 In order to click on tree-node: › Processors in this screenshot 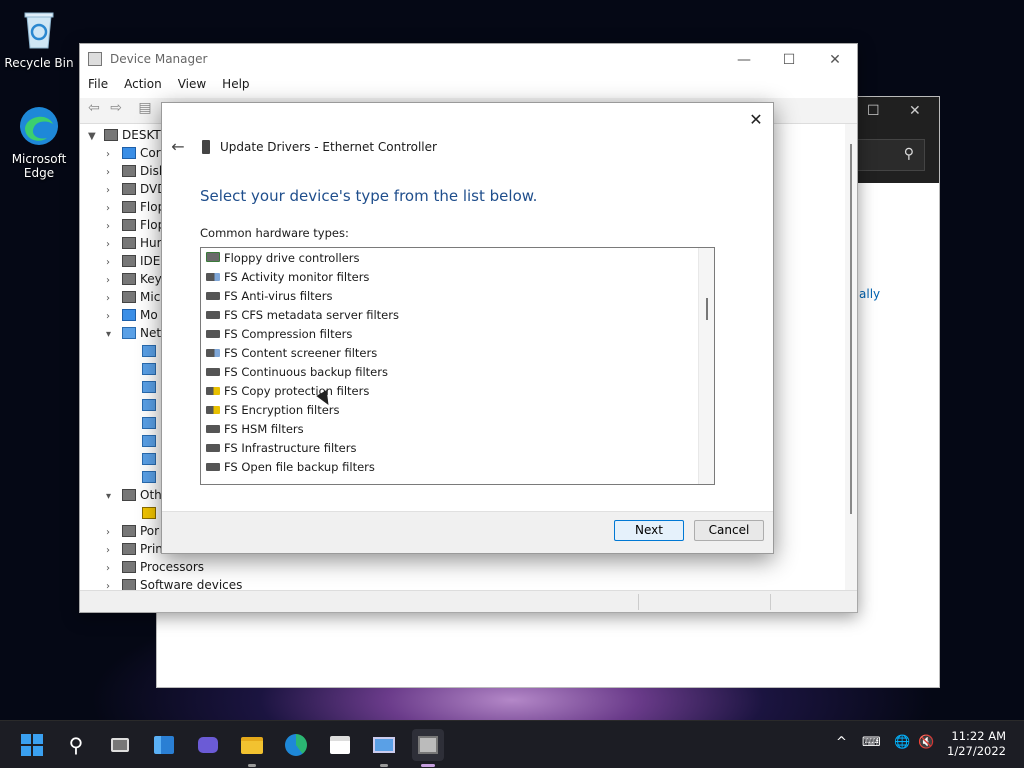, I will do `click(155, 569)`.